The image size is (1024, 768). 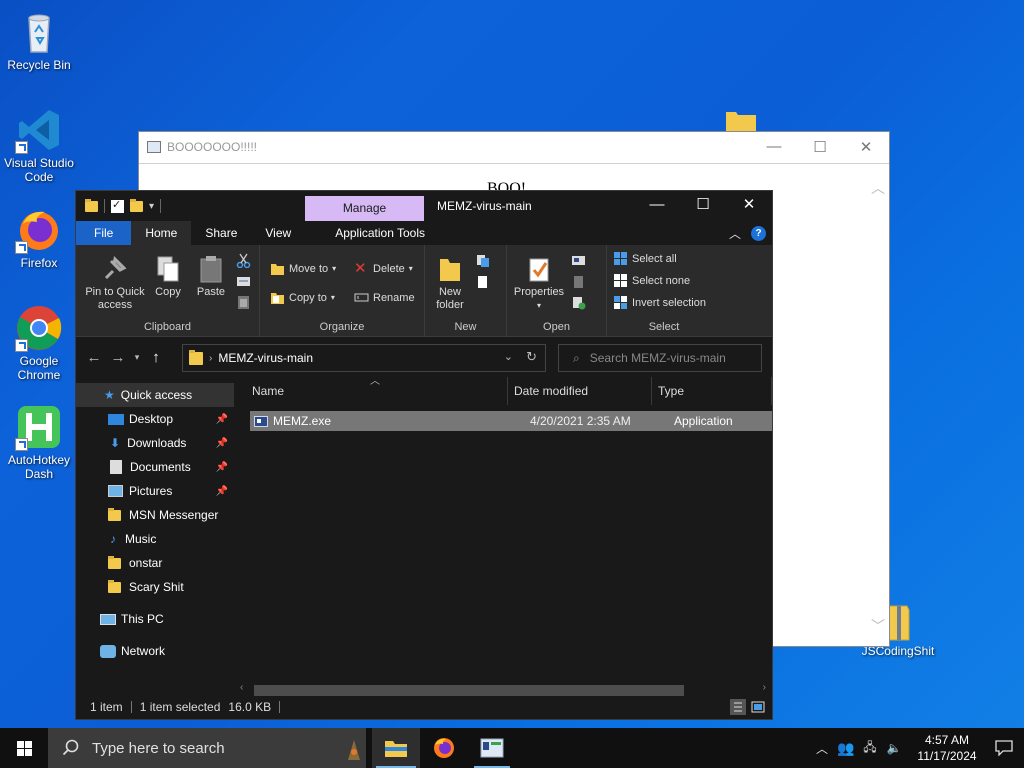 I want to click on open-icon, so click(x=578, y=260).